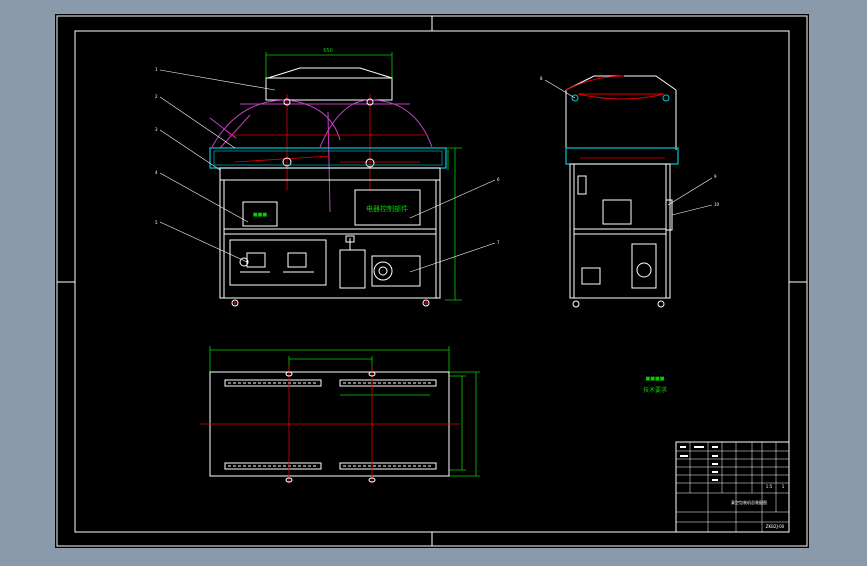 Image resolution: width=867 pixels, height=566 pixels. I want to click on note-label: 技术要求, so click(655, 390).